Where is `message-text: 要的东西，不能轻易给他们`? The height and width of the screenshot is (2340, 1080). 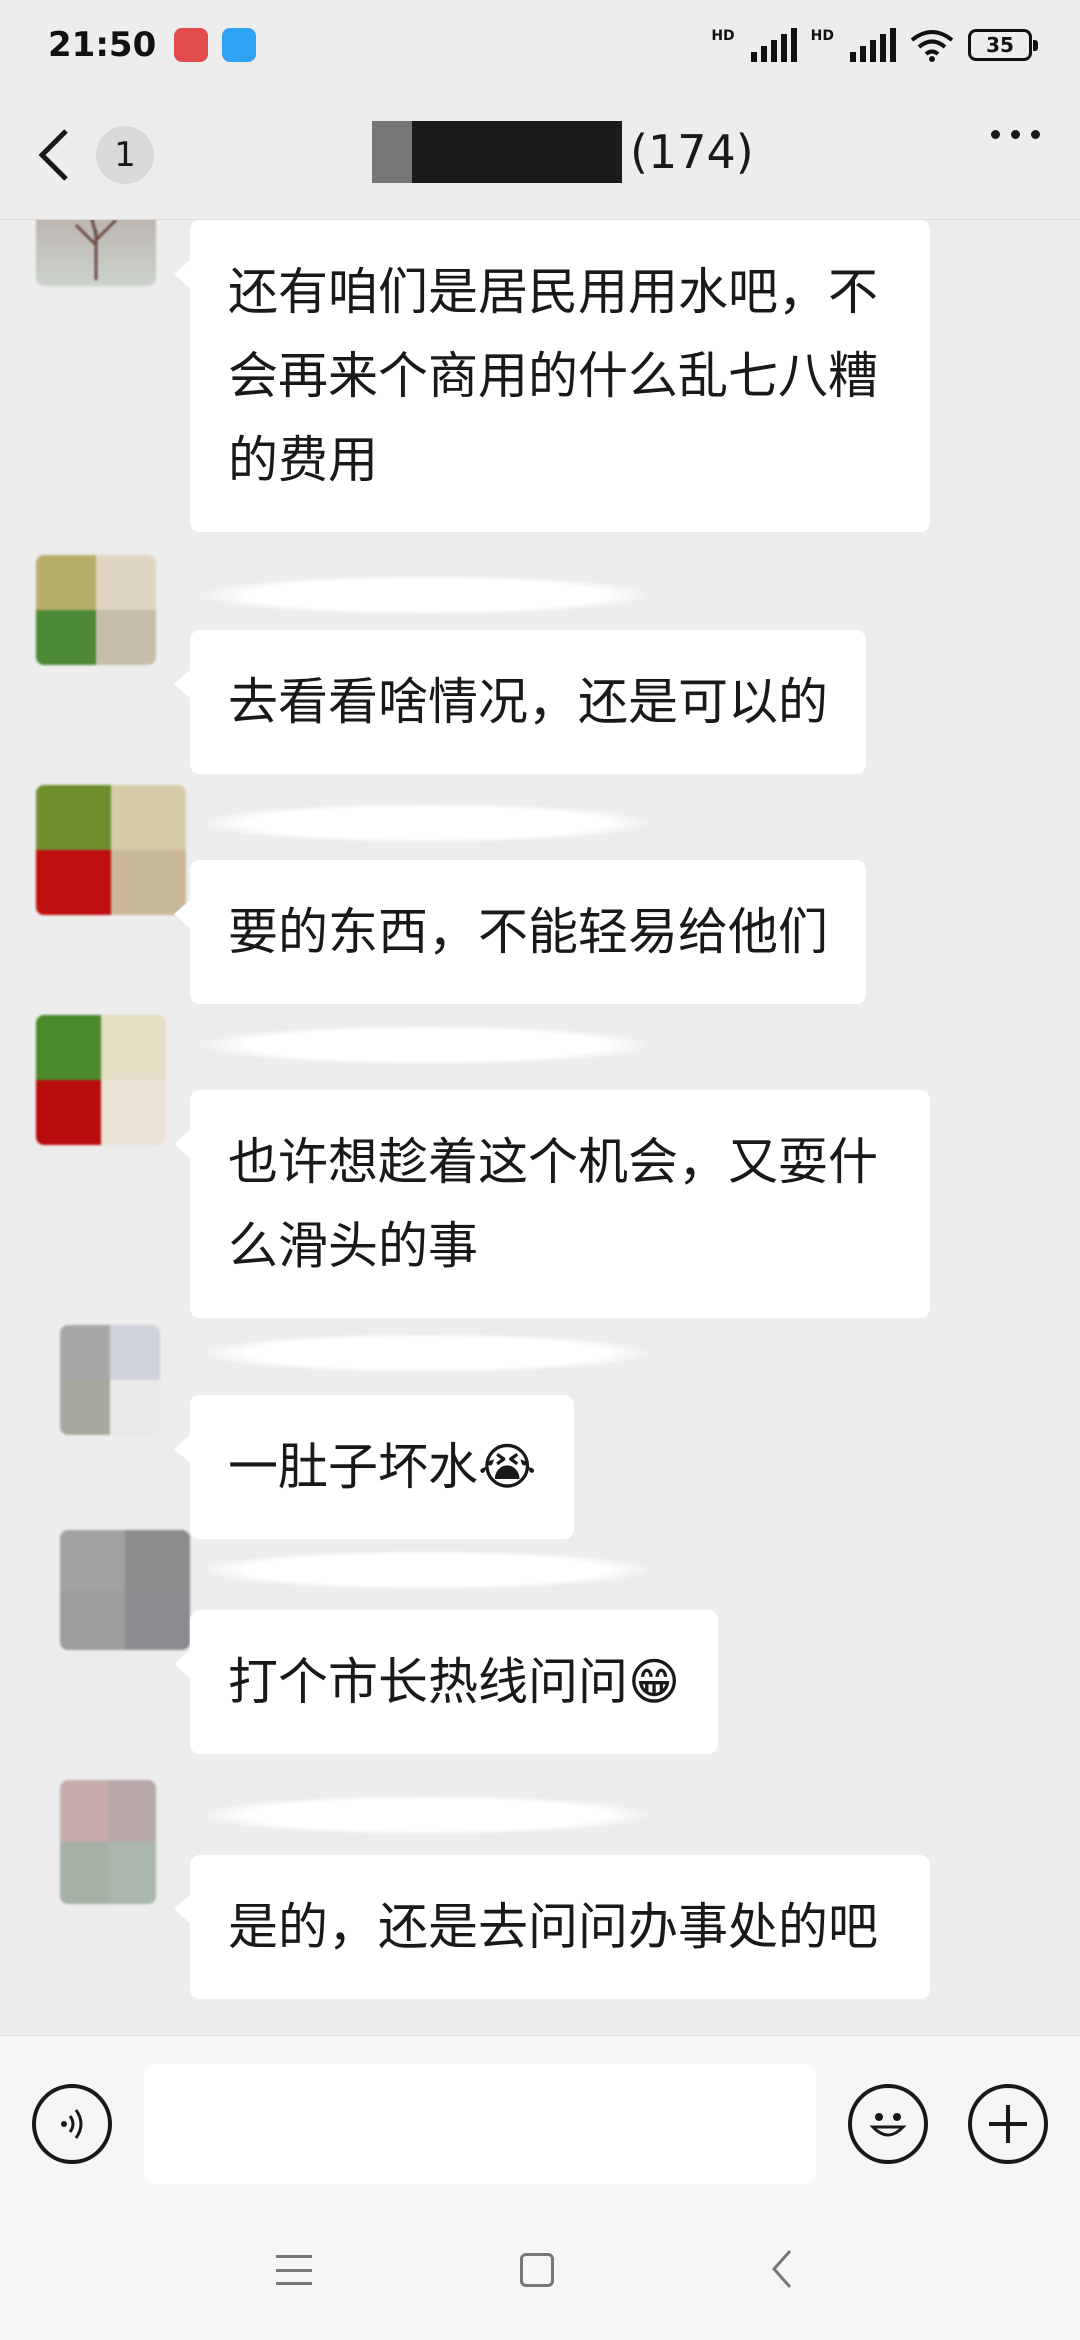 message-text: 要的东西，不能轻易给他们 is located at coordinates (528, 932).